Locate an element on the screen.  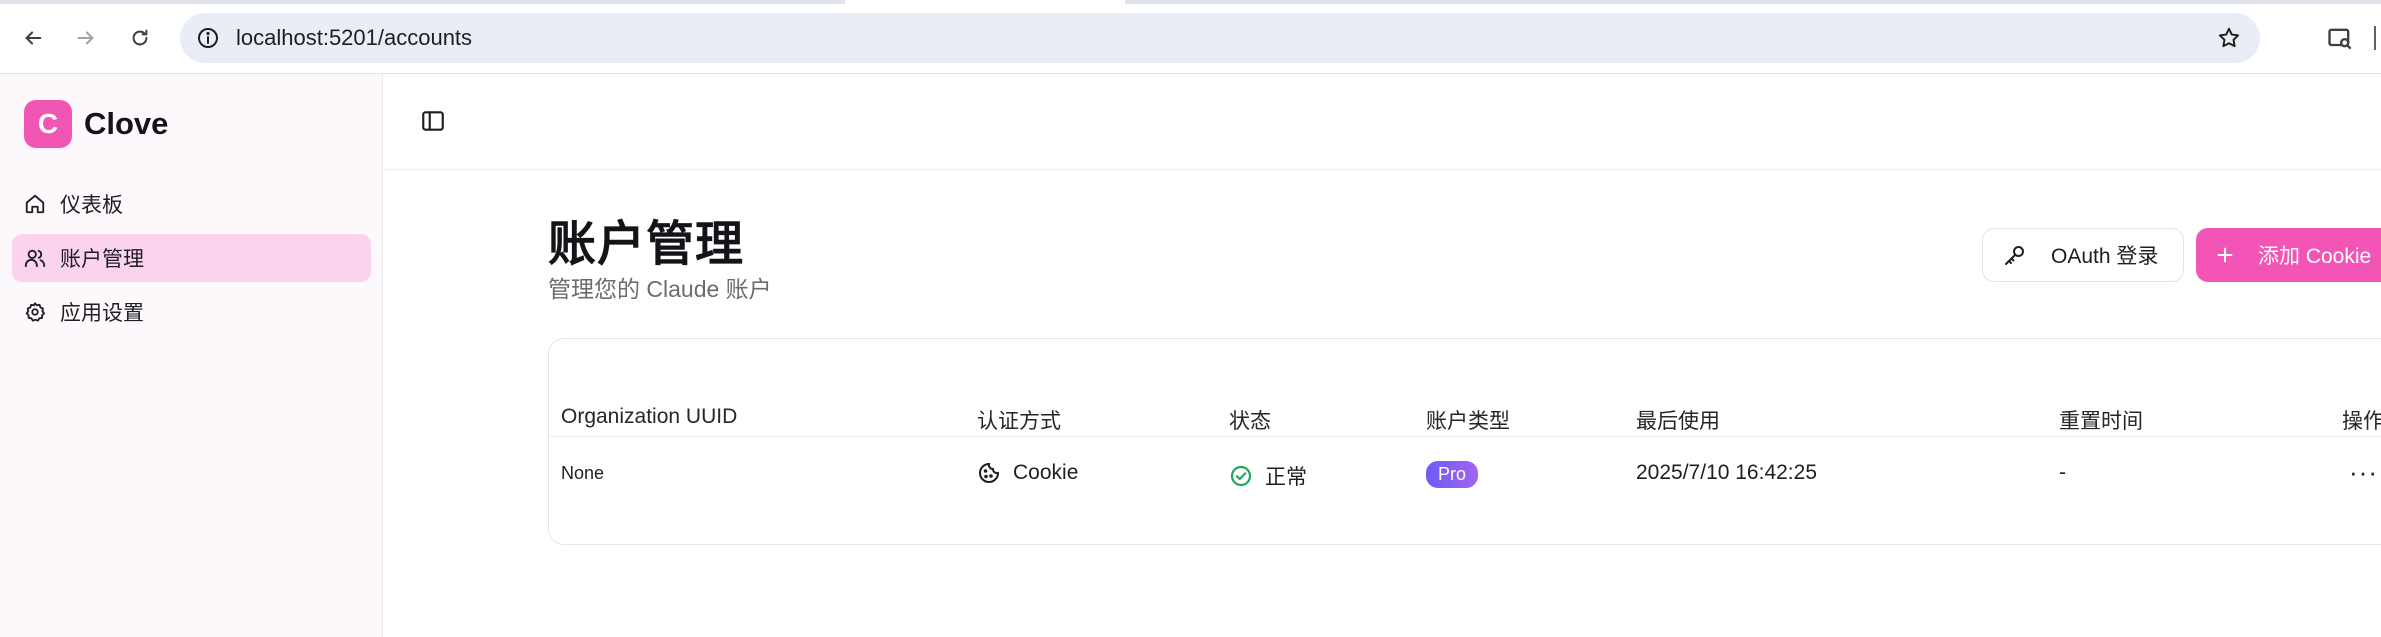
cell-auth: Cookie is located at coordinates (1027, 473).